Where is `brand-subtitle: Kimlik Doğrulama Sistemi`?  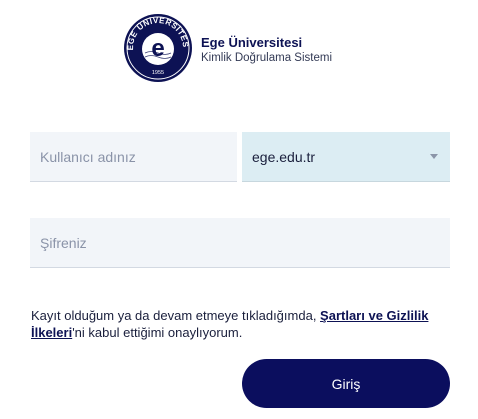
brand-subtitle: Kimlik Doğrulama Sistemi is located at coordinates (267, 58).